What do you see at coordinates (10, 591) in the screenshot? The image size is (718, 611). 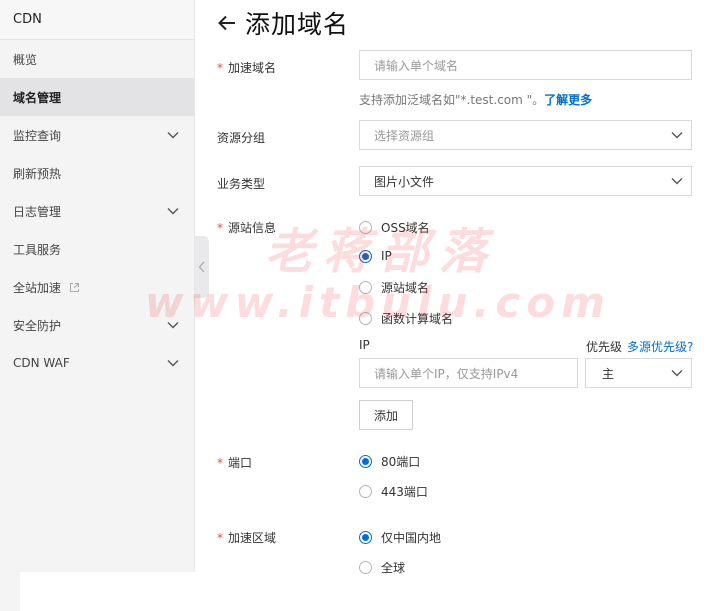 I see `sidebar-bottom-strip` at bounding box center [10, 591].